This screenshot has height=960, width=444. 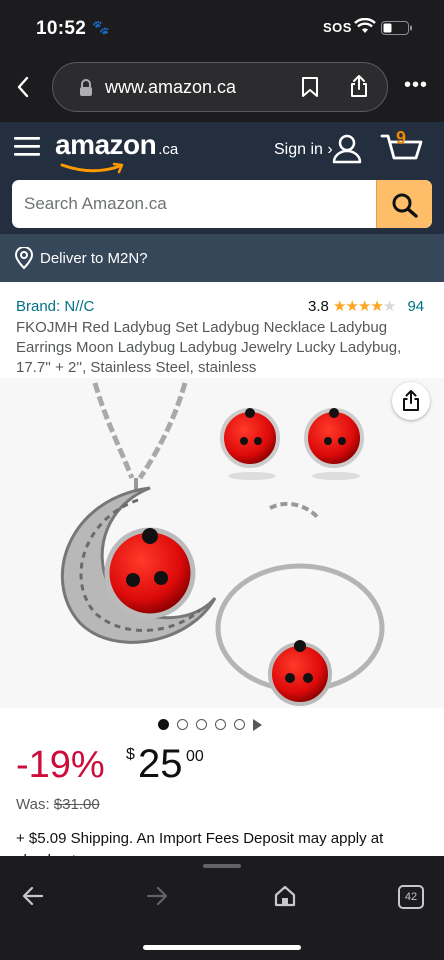 I want to click on search-bar: Search Amazon.ca, so click(x=222, y=204).